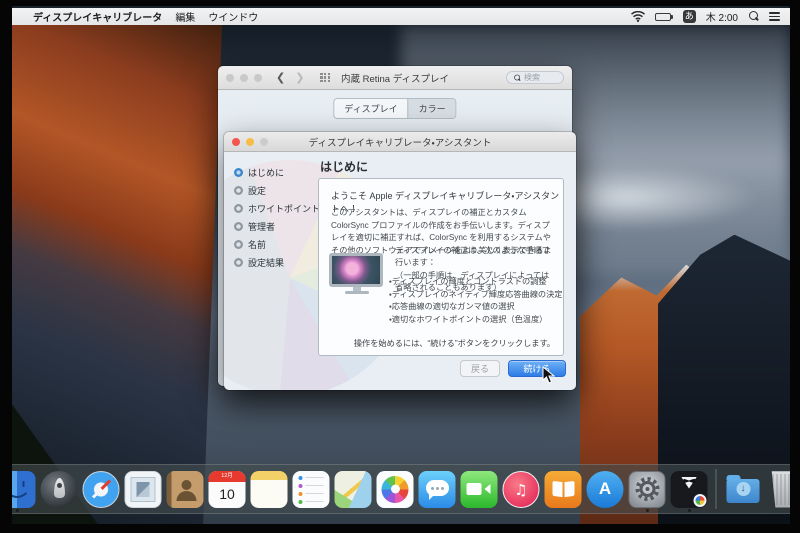 Image resolution: width=800 pixels, height=533 pixels. What do you see at coordinates (476, 294) in the screenshot?
I see `bullet-item: ・ディスプレイのネイティブ輝度応答曲線の決定` at bounding box center [476, 294].